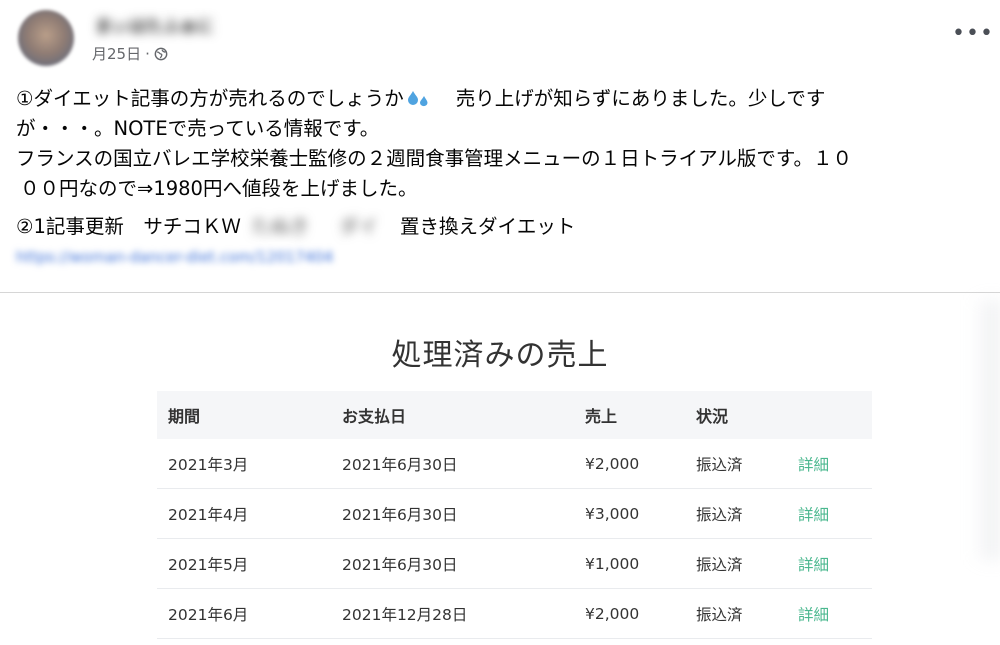  Describe the element at coordinates (210, 98) in the screenshot. I see `post-text-line: ①ダイエット記事の方が売れるのでしょうか` at that location.